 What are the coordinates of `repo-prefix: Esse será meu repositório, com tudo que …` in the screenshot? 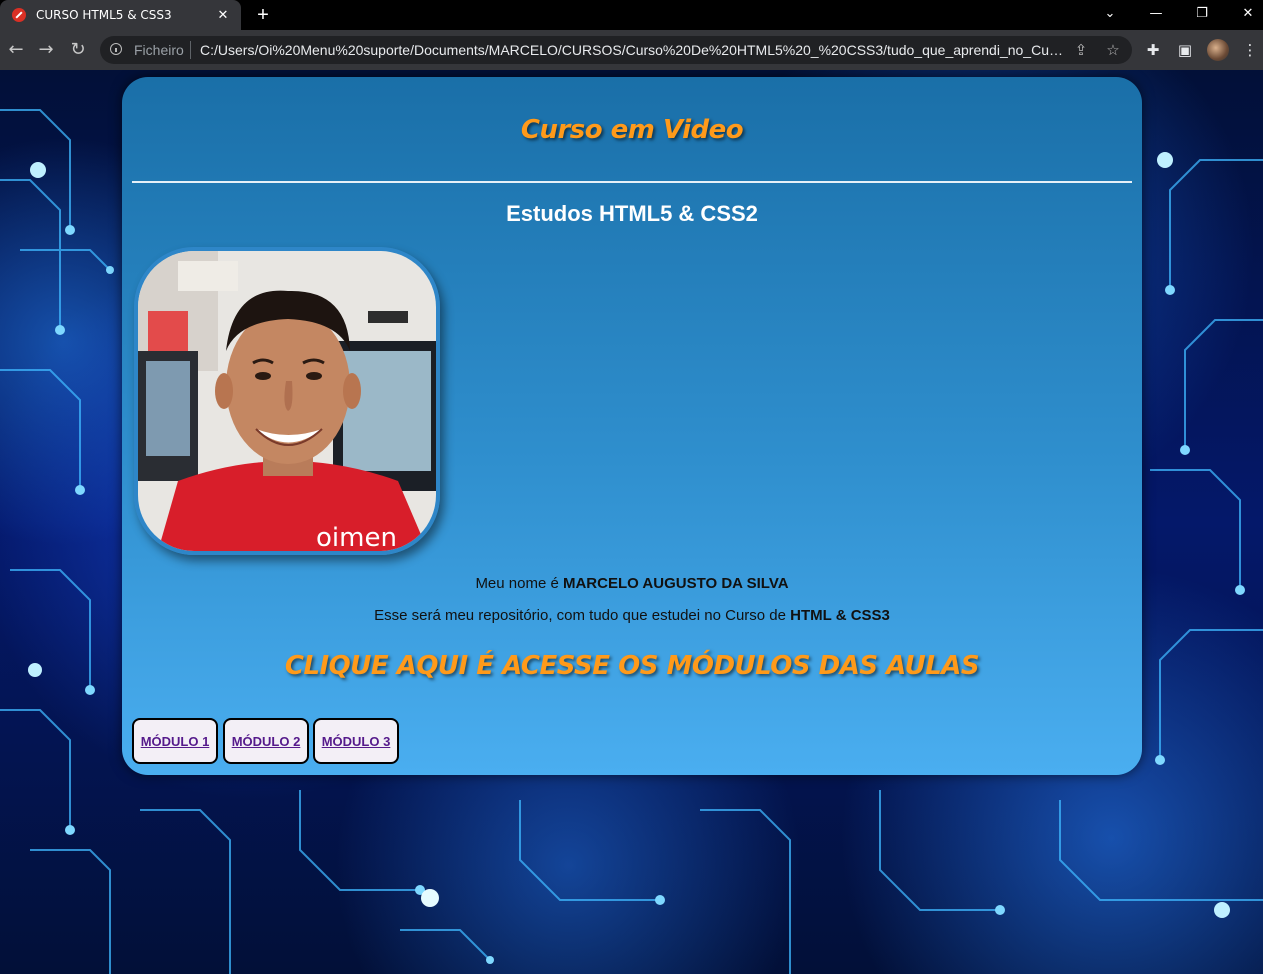 It's located at (582, 615).